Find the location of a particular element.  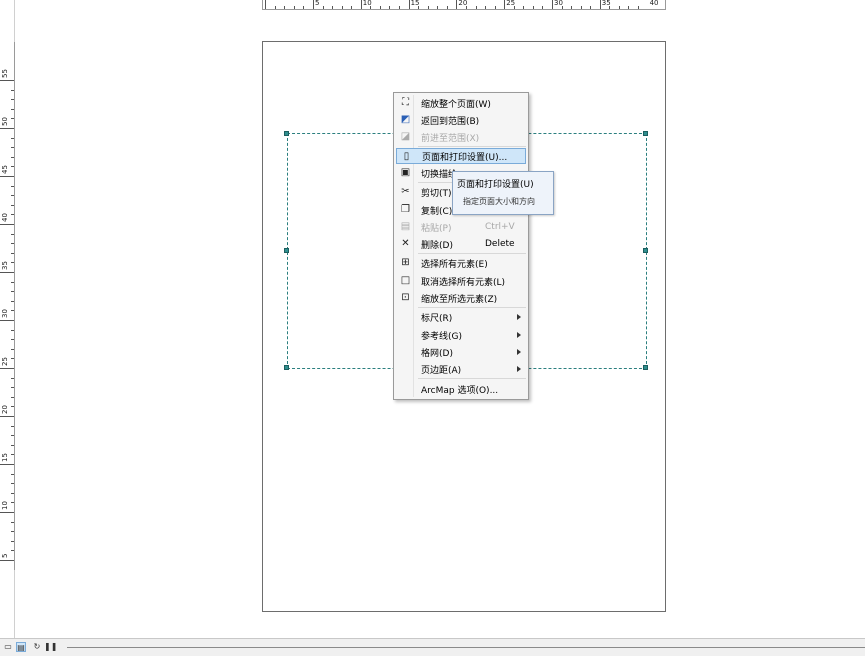

menu-item-label: 缩放至所选元素(Z) is located at coordinates (459, 299).